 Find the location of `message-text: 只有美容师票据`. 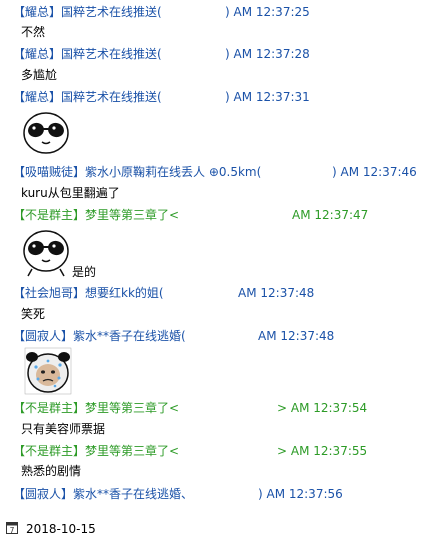

message-text: 只有美容师票据 is located at coordinates (63, 429).